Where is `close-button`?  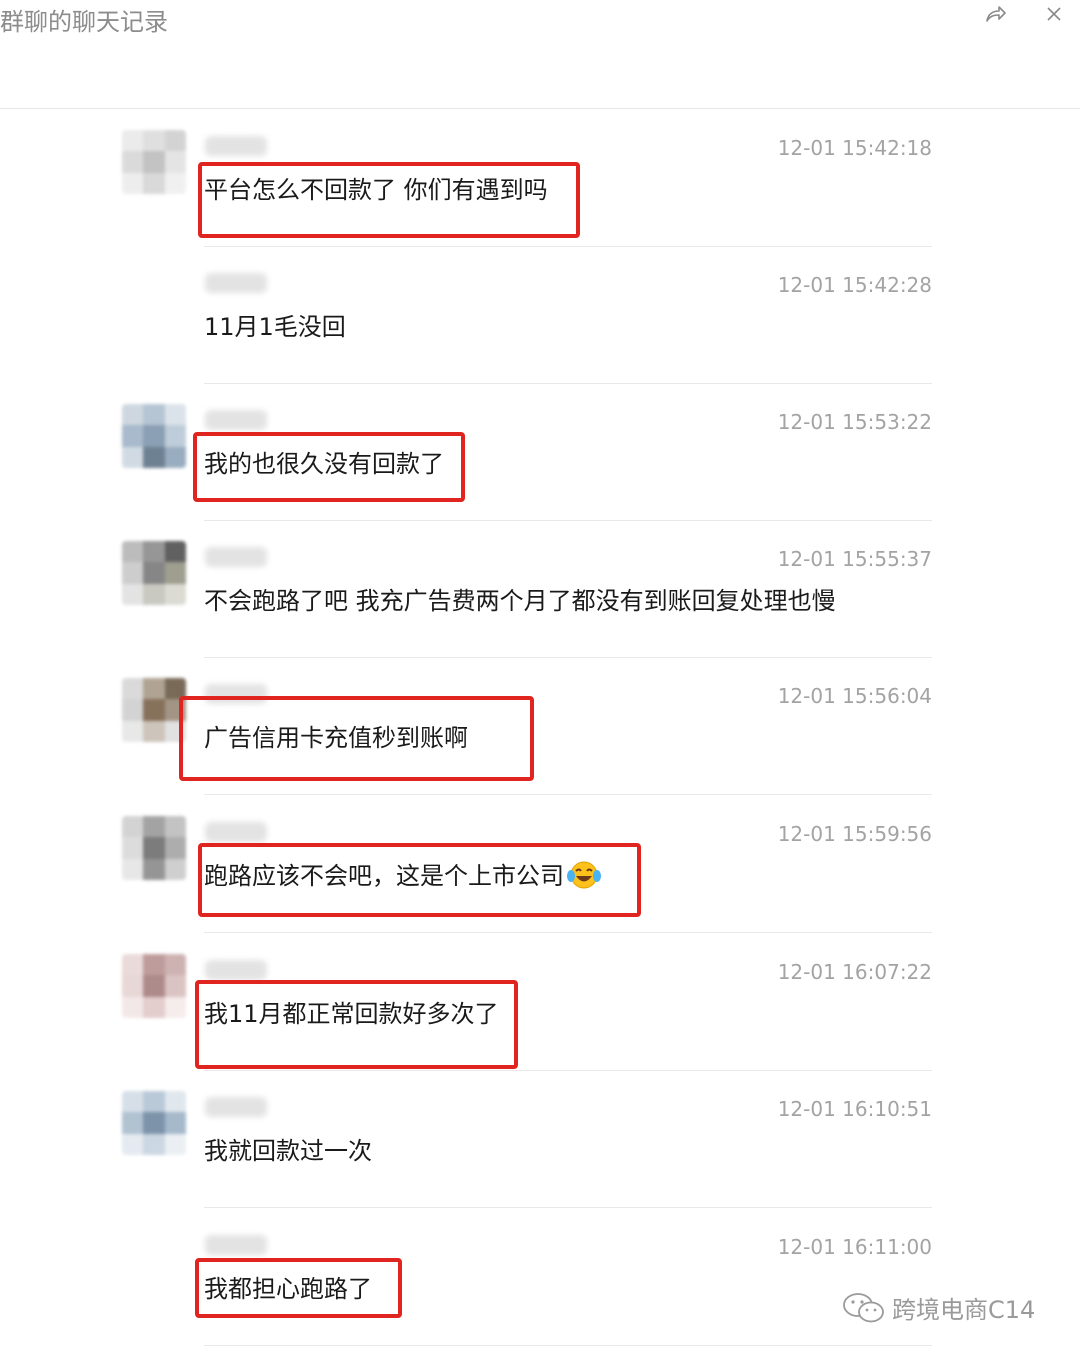 close-button is located at coordinates (1054, 14).